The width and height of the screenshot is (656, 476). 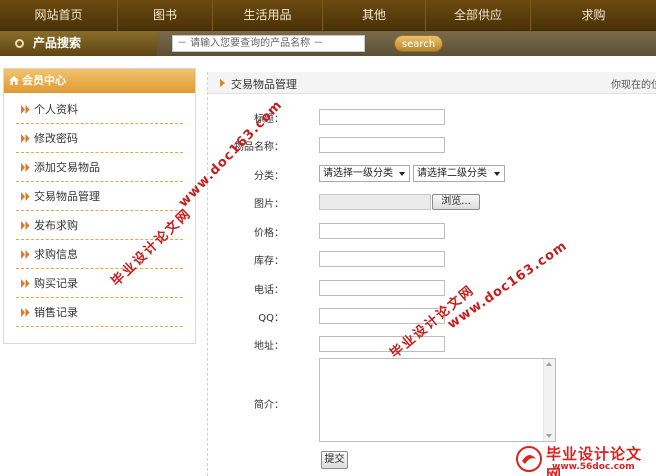 I want to click on sidebar-item-label: 发布求购, so click(x=56, y=225).